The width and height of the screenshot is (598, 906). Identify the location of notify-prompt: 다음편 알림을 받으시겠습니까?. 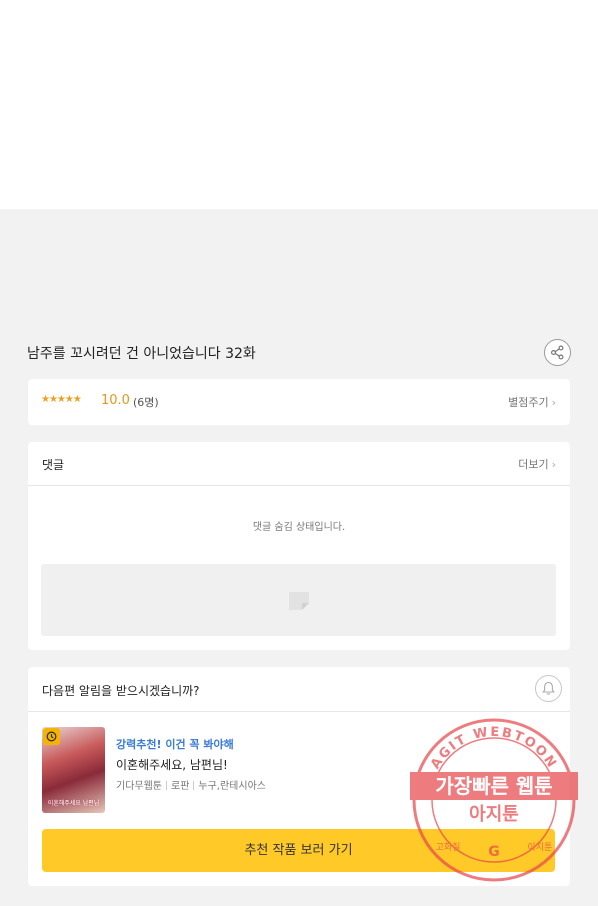
(121, 691).